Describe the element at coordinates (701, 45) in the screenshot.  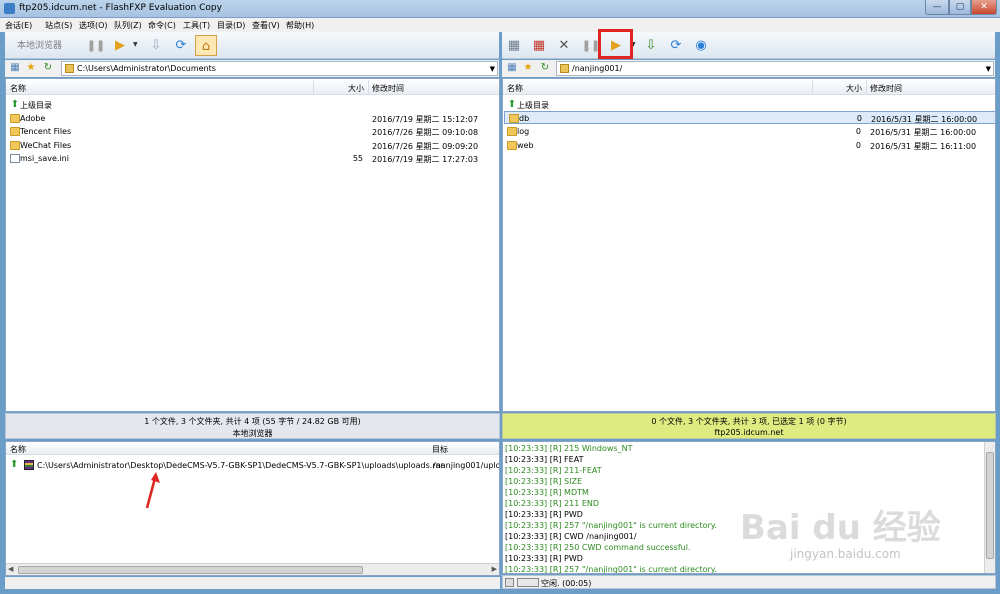
I see `globe-icon: ◉` at that location.